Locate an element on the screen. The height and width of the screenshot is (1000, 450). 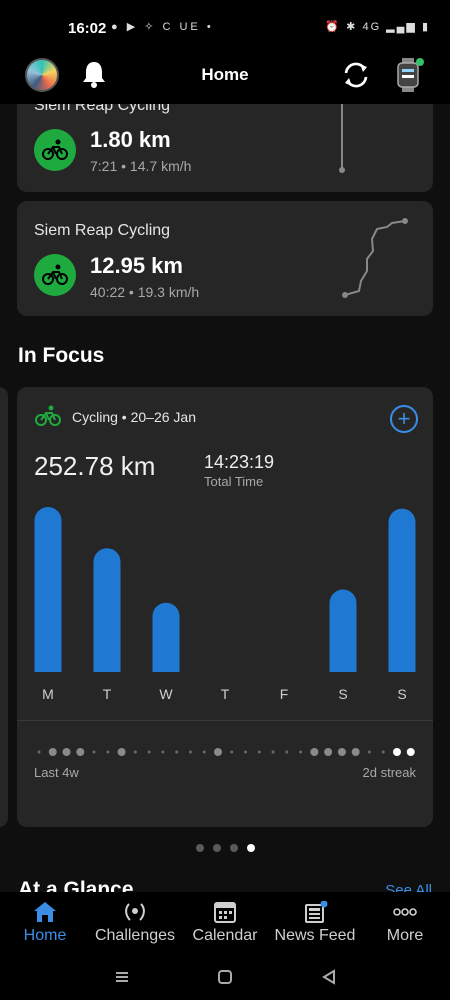
page-title: Home is located at coordinates (225, 74).